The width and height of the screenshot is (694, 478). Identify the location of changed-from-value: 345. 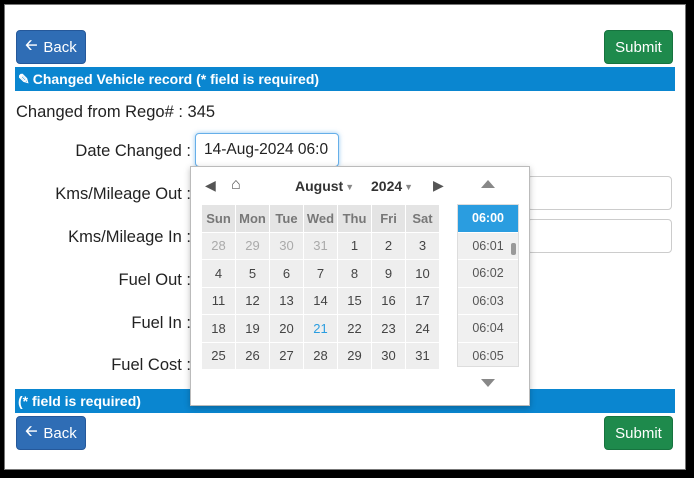
(201, 112).